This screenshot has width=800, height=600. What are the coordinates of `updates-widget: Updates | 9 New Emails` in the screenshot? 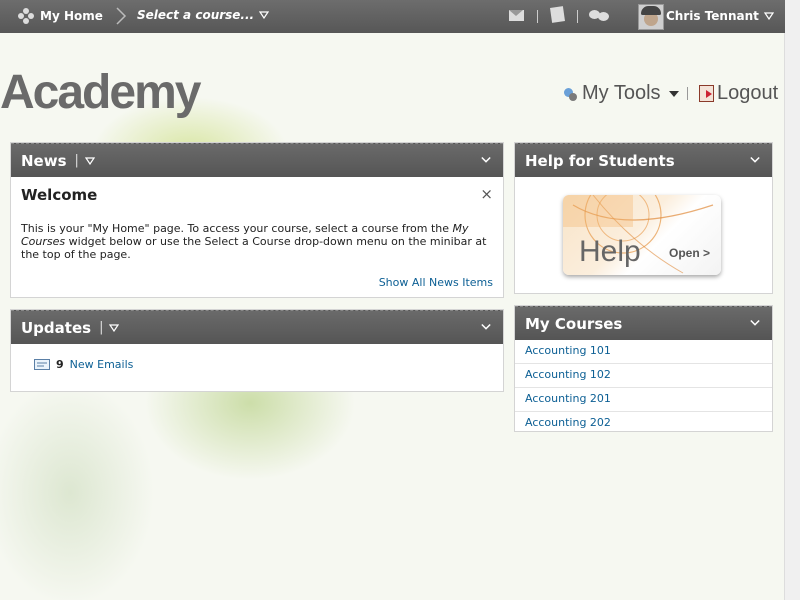 It's located at (257, 350).